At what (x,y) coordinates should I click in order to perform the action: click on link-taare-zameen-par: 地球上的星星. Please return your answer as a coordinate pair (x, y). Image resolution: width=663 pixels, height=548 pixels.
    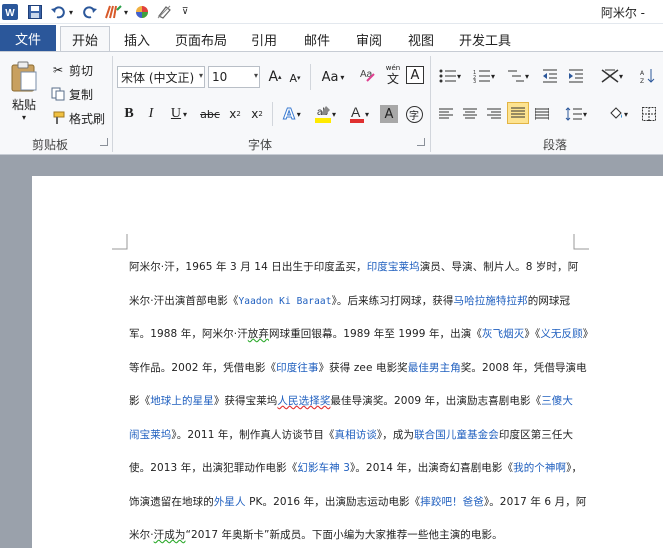
    Looking at the image, I should click on (182, 401).